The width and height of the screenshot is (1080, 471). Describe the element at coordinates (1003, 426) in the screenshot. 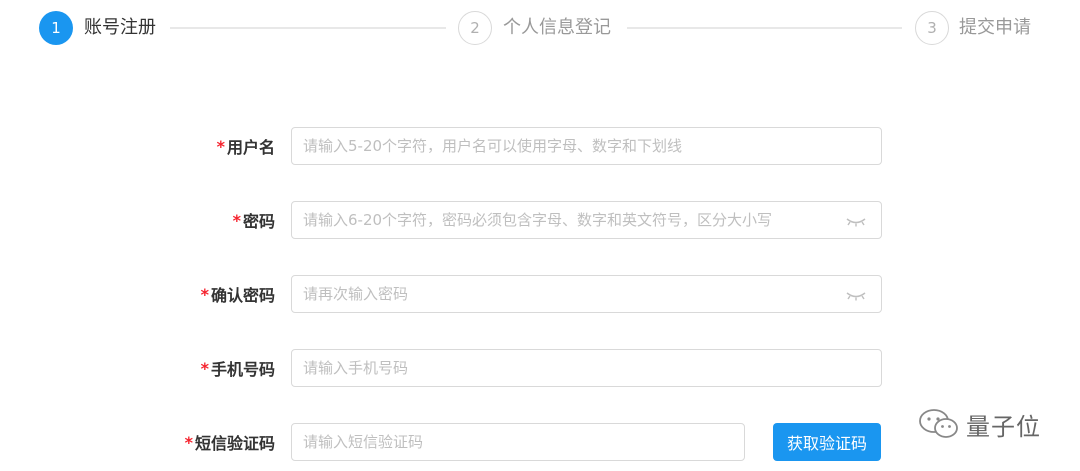

I see `watermark-text: 量子位` at that location.